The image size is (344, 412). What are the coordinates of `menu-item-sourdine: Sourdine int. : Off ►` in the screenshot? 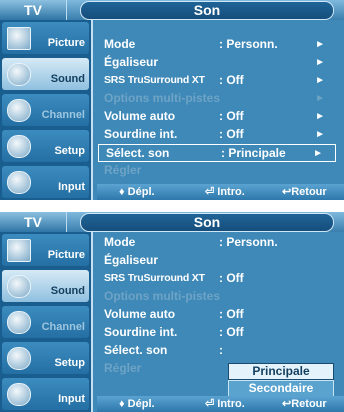 It's located at (217, 134).